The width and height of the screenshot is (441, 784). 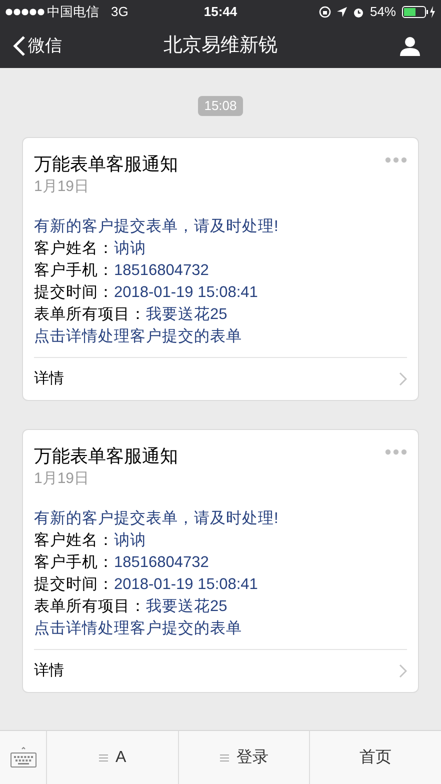 I want to click on back-button: 微信, so click(x=37, y=46).